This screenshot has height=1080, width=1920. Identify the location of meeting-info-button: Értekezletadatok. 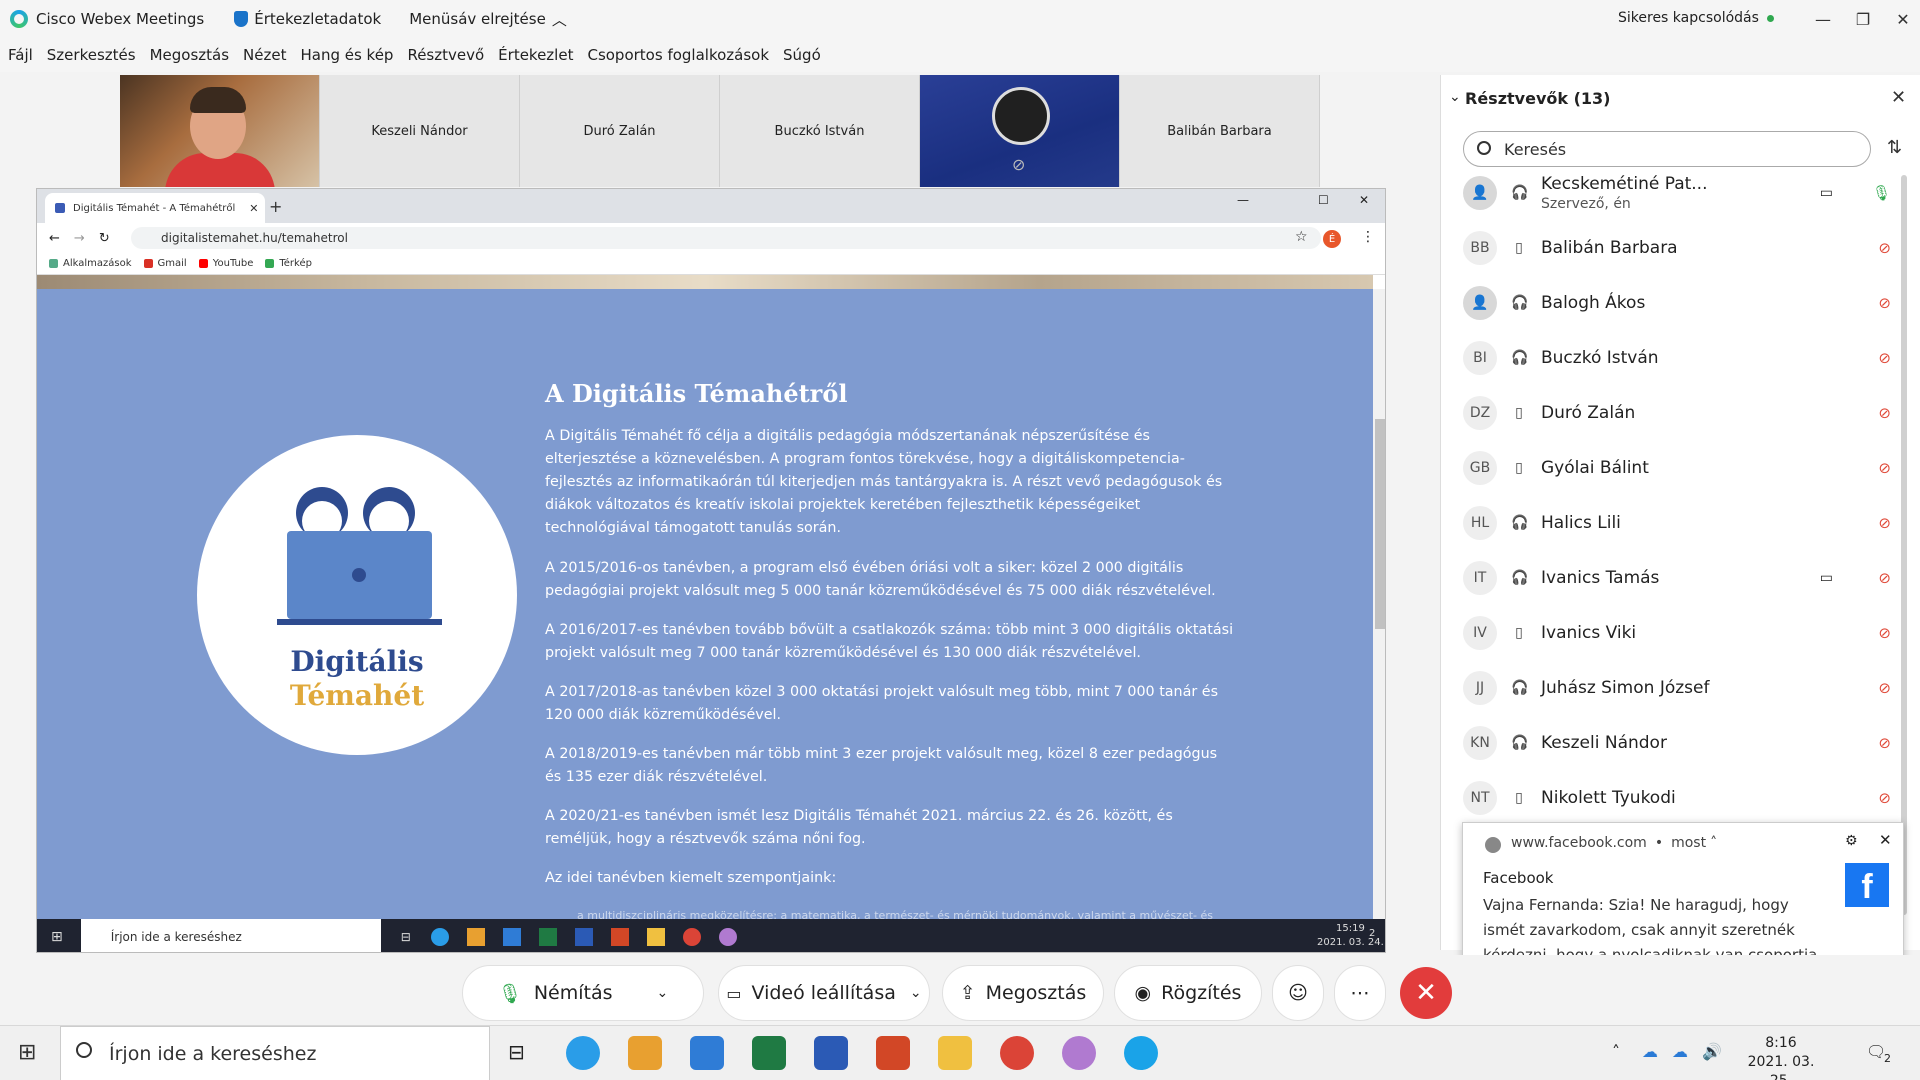
(307, 19).